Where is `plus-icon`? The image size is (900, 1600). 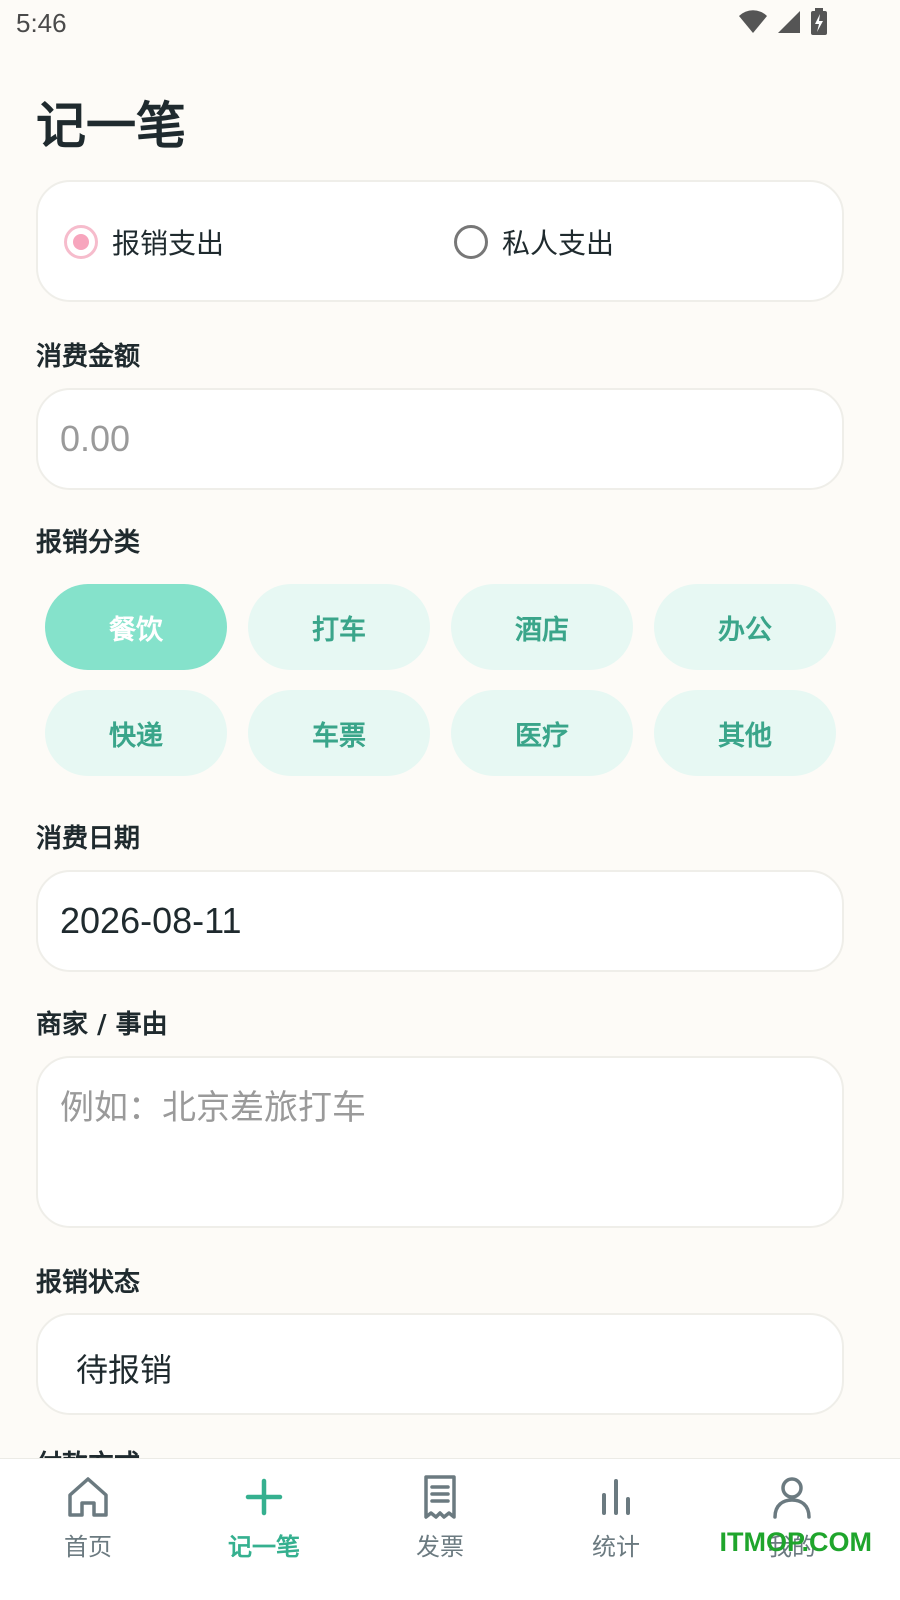
plus-icon is located at coordinates (264, 1497).